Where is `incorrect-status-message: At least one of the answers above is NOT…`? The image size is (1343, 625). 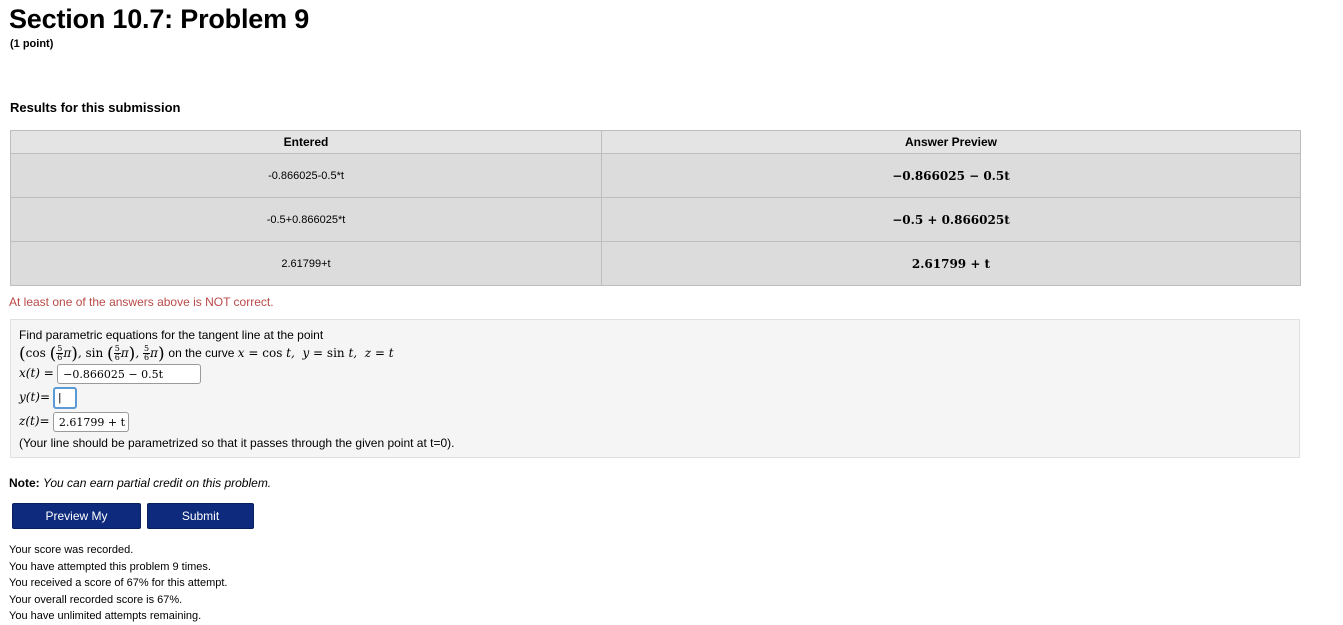 incorrect-status-message: At least one of the answers above is NOT… is located at coordinates (141, 302).